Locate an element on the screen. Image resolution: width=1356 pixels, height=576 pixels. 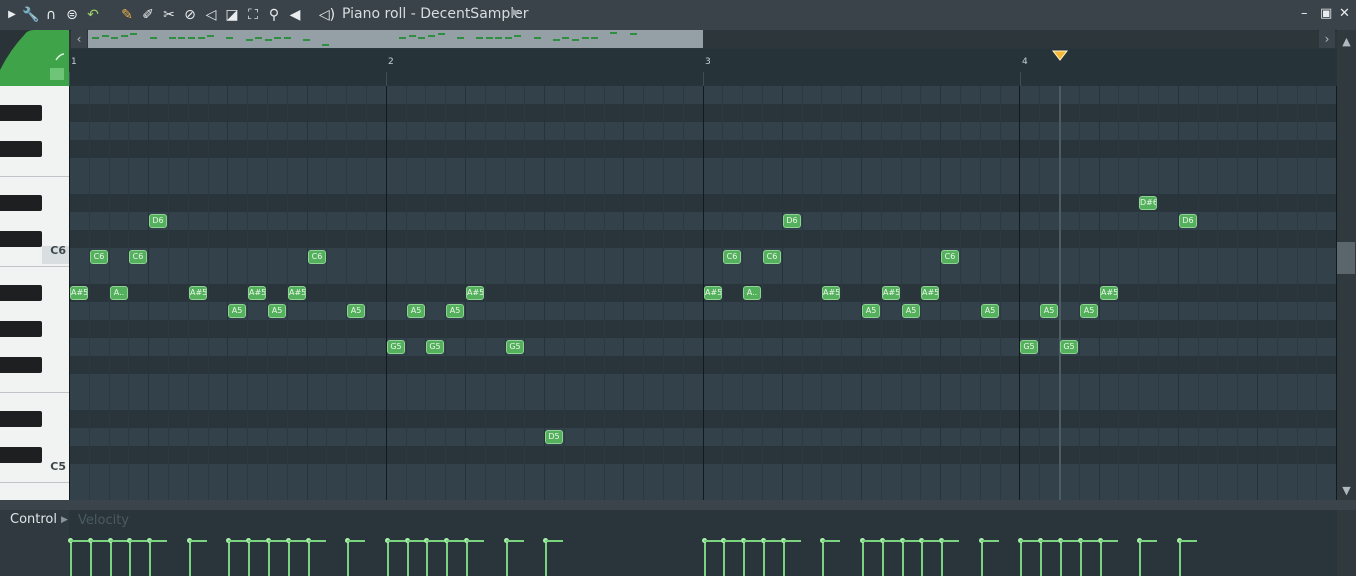
piano-keyboard: C6 C5 is located at coordinates (34, 293).